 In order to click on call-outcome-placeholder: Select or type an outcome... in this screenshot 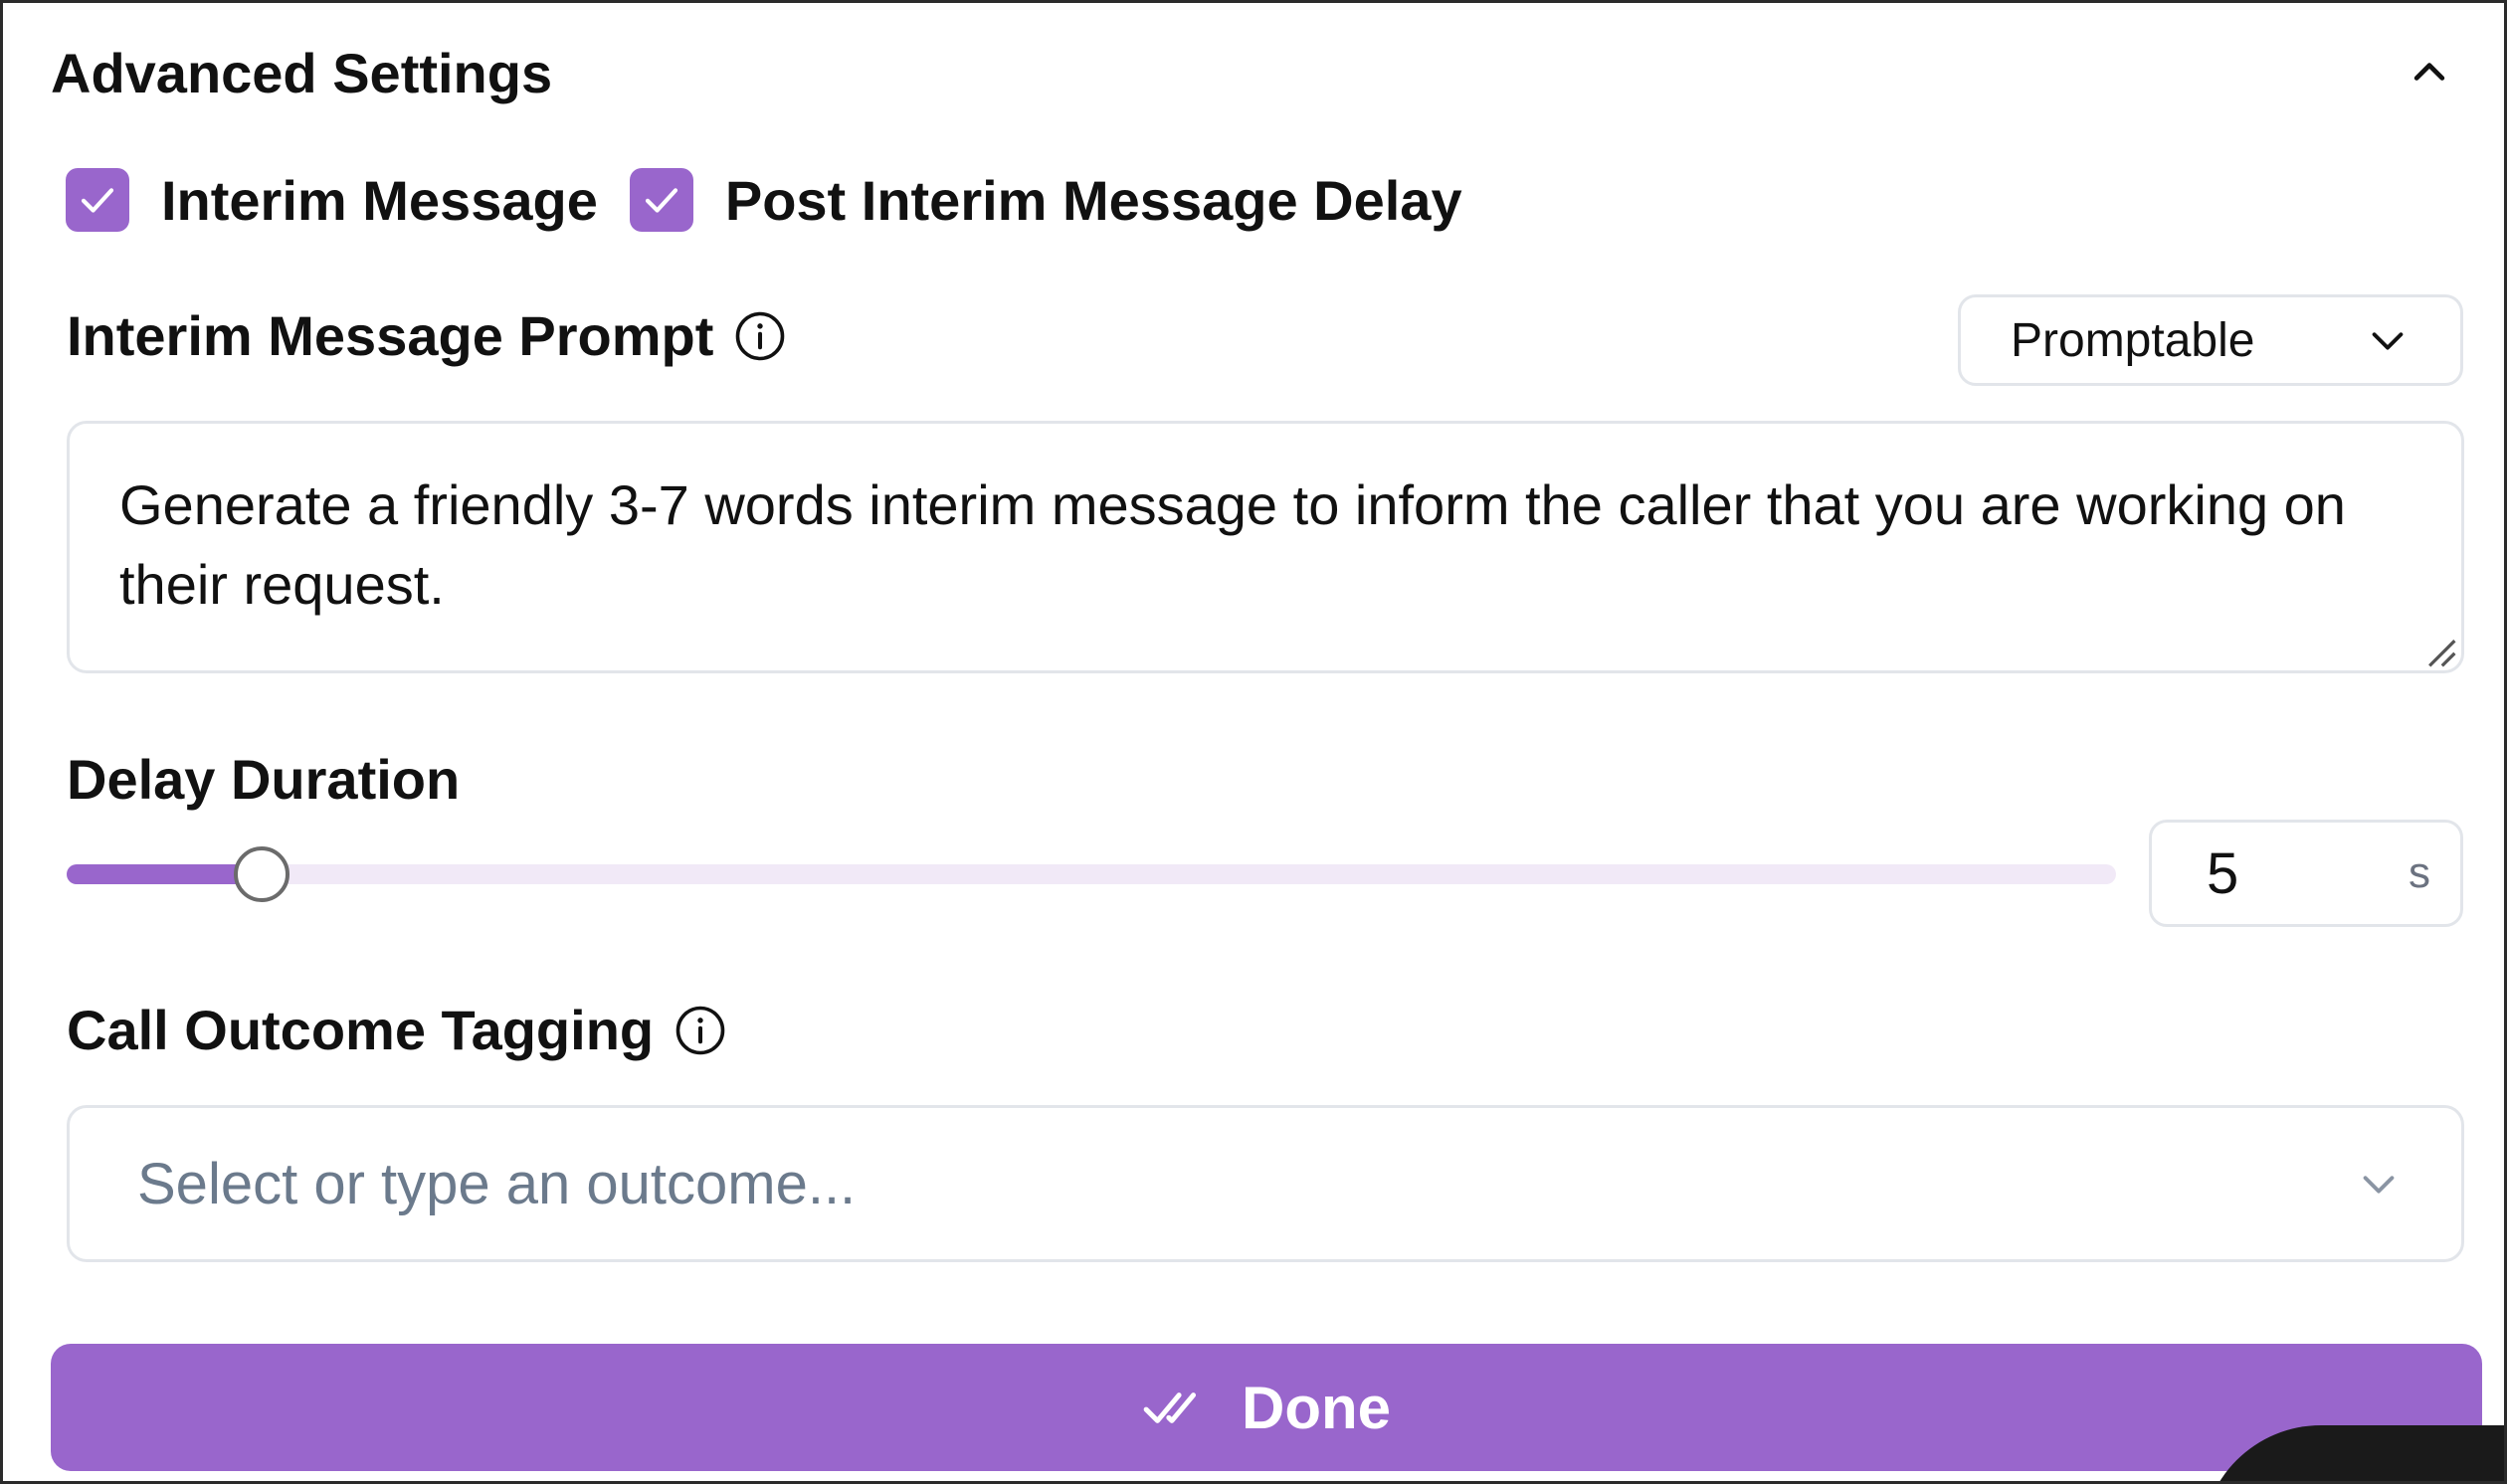, I will do `click(497, 1183)`.